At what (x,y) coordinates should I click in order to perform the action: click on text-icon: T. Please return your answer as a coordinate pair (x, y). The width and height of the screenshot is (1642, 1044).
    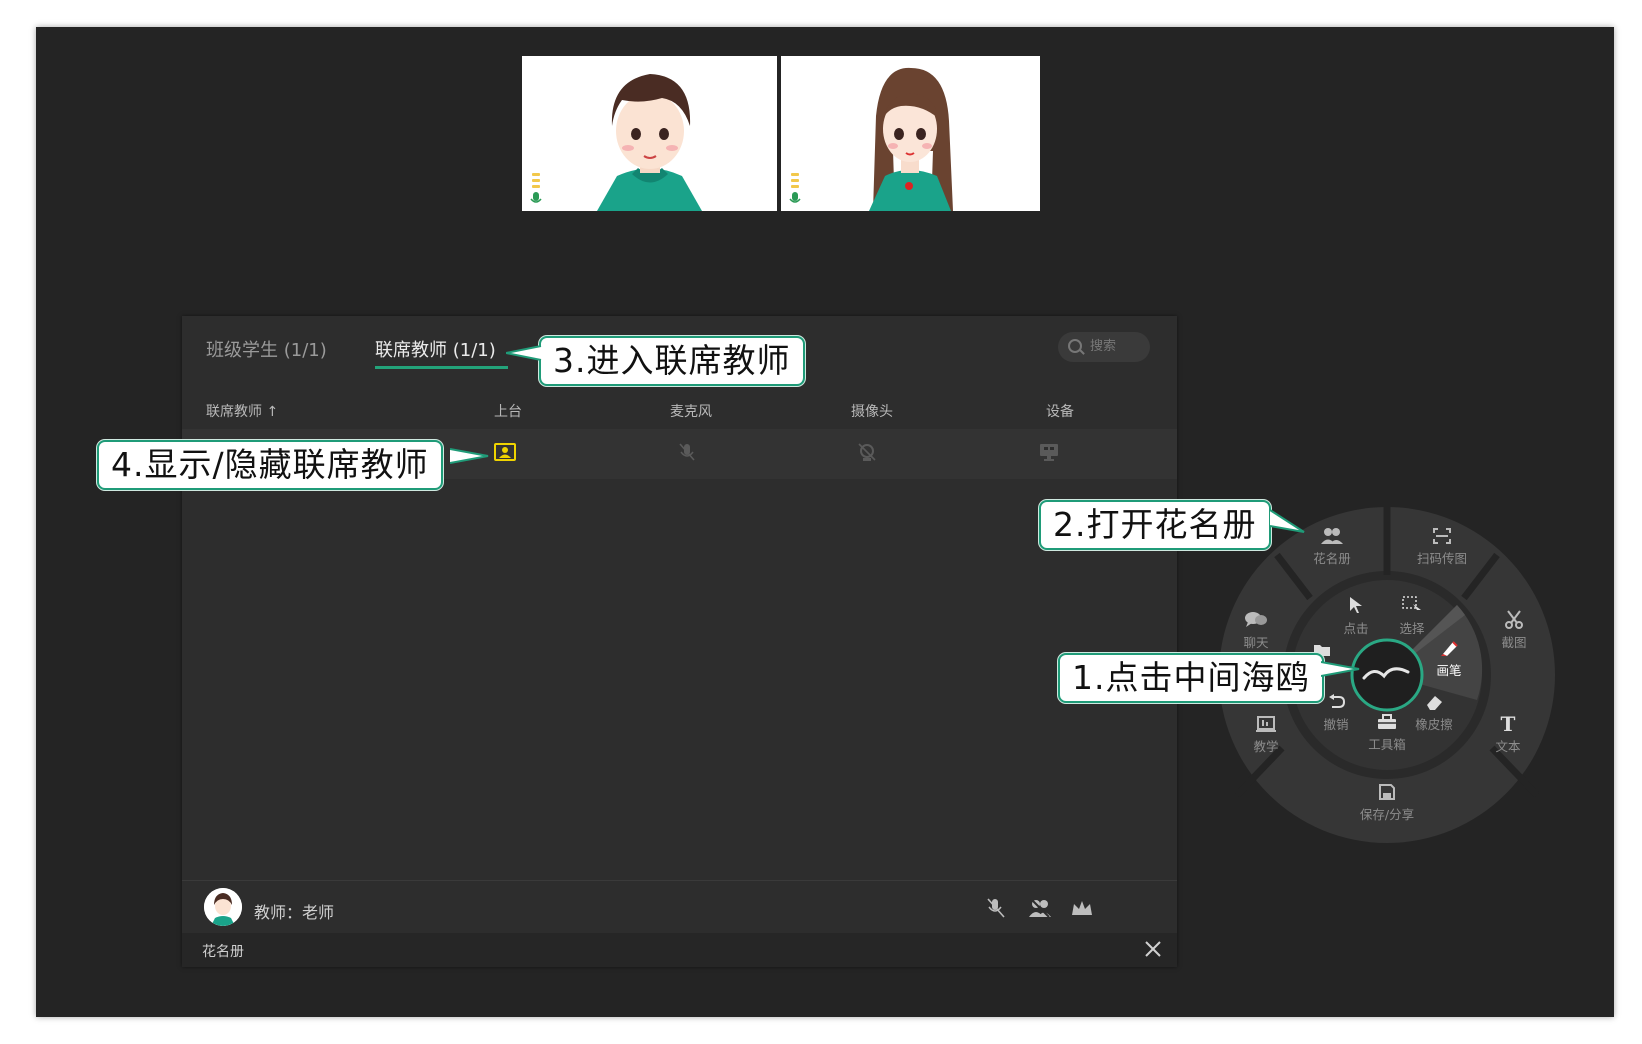
    Looking at the image, I should click on (1508, 724).